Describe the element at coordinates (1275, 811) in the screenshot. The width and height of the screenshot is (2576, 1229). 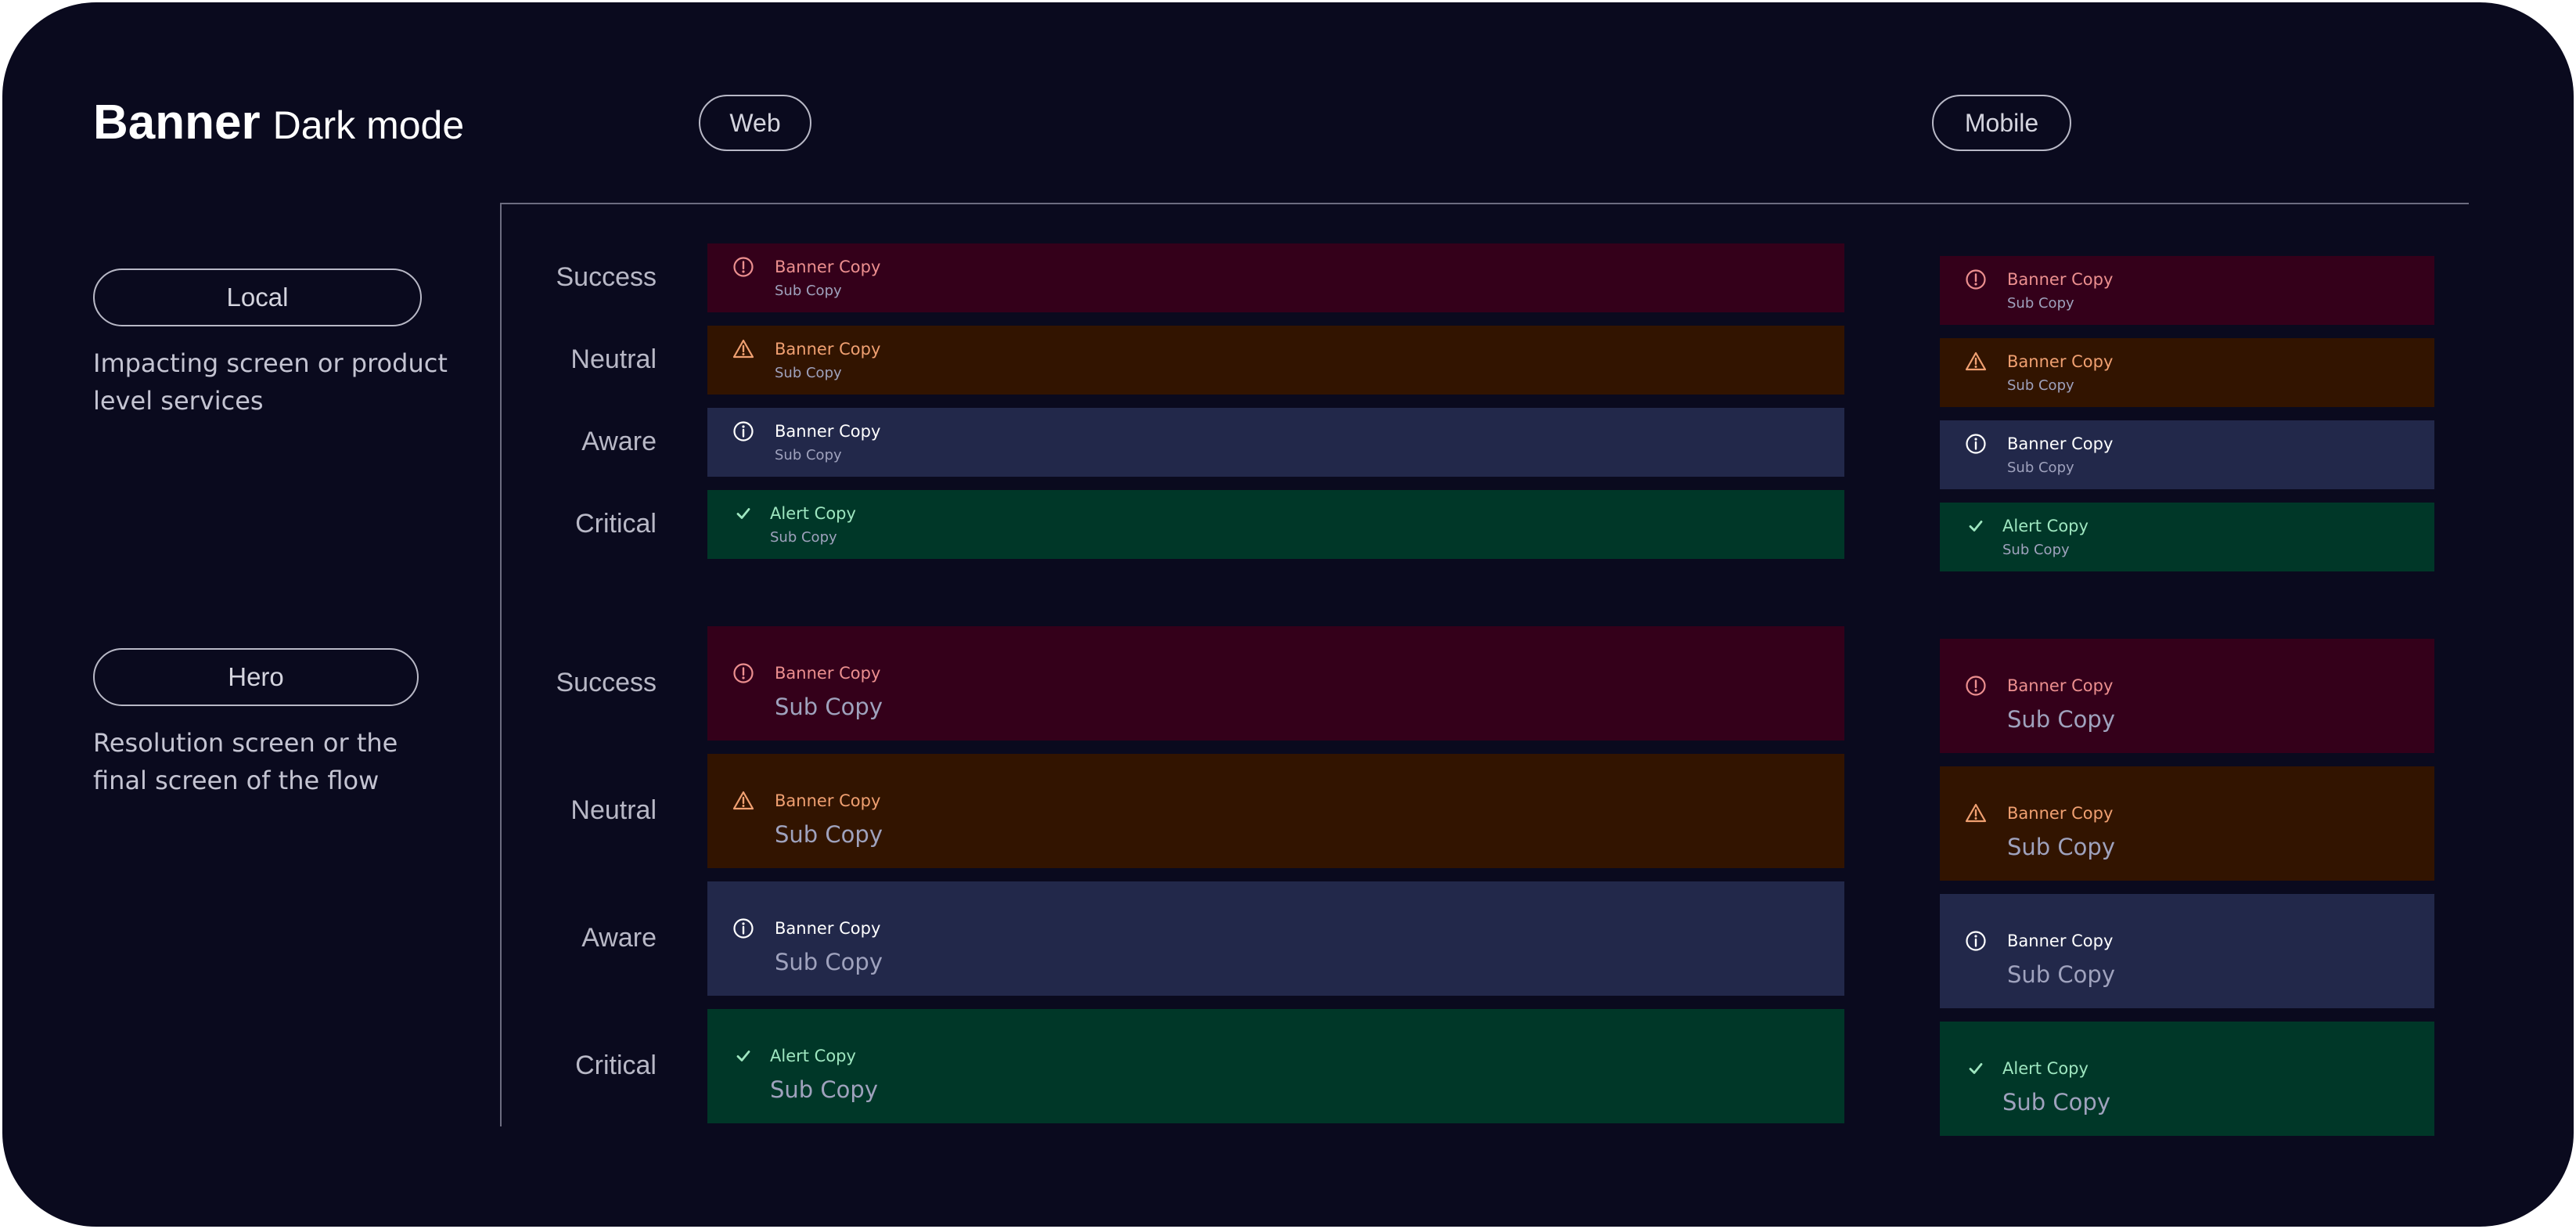
I see `web-hero-neutral-banner: Banner Copy Sub Copy` at that location.